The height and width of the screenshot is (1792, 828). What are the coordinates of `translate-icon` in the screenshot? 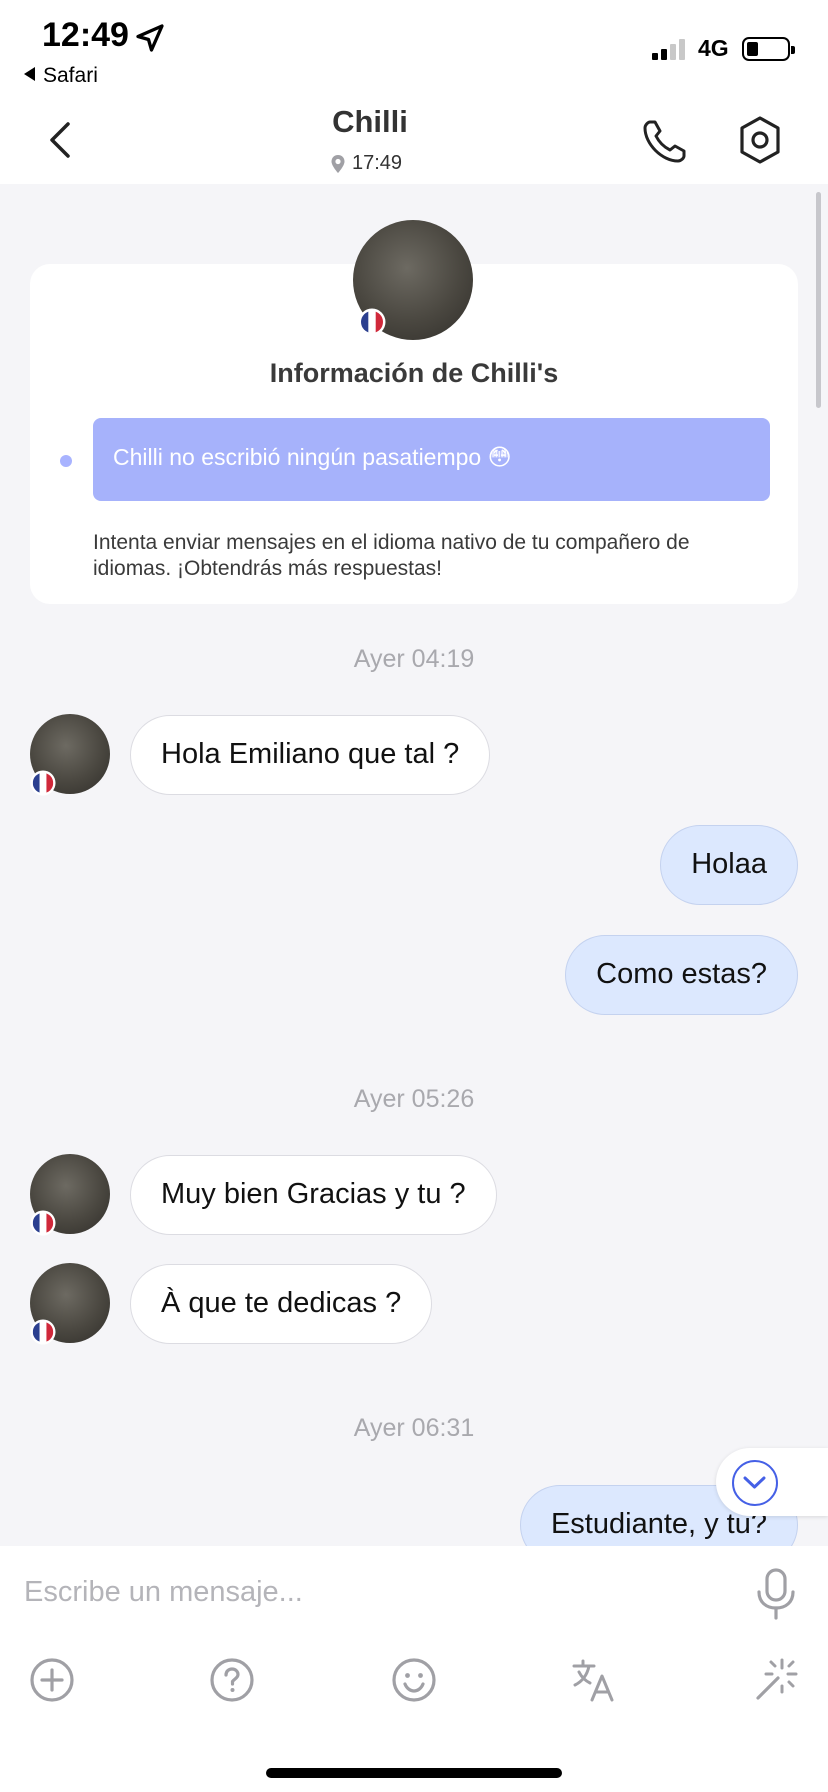 It's located at (594, 1680).